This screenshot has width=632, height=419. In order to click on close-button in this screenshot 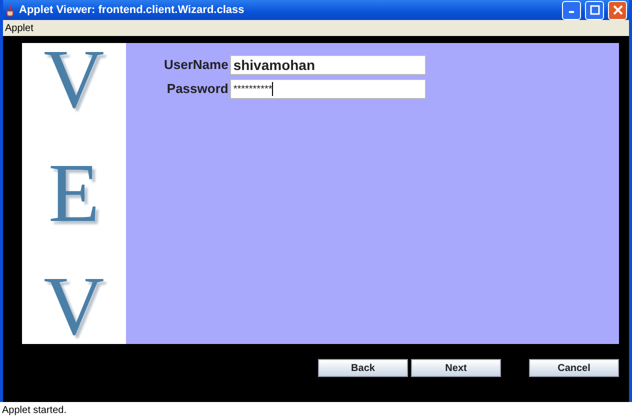, I will do `click(617, 10)`.